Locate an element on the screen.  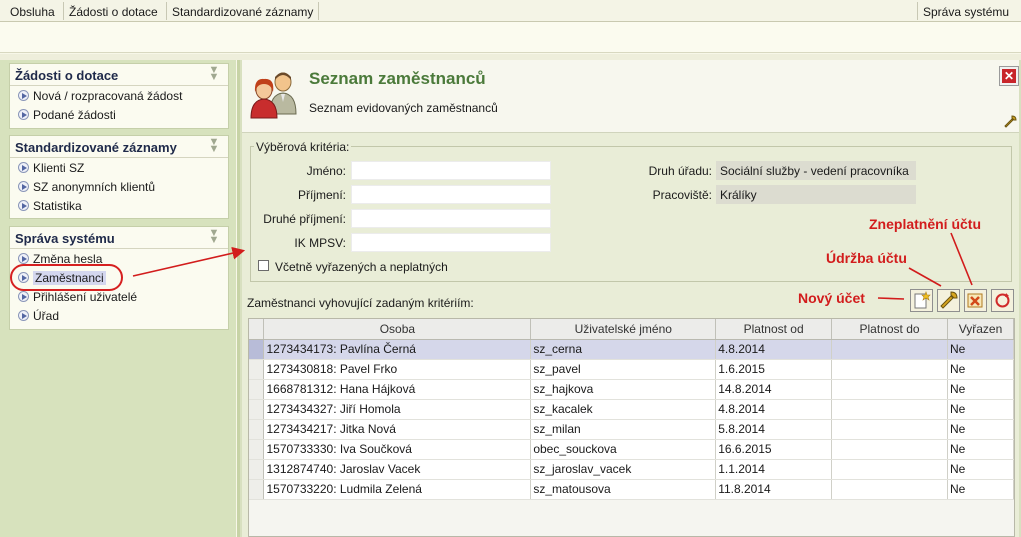
sidebar-item-urad: Úřad is located at coordinates (119, 315).